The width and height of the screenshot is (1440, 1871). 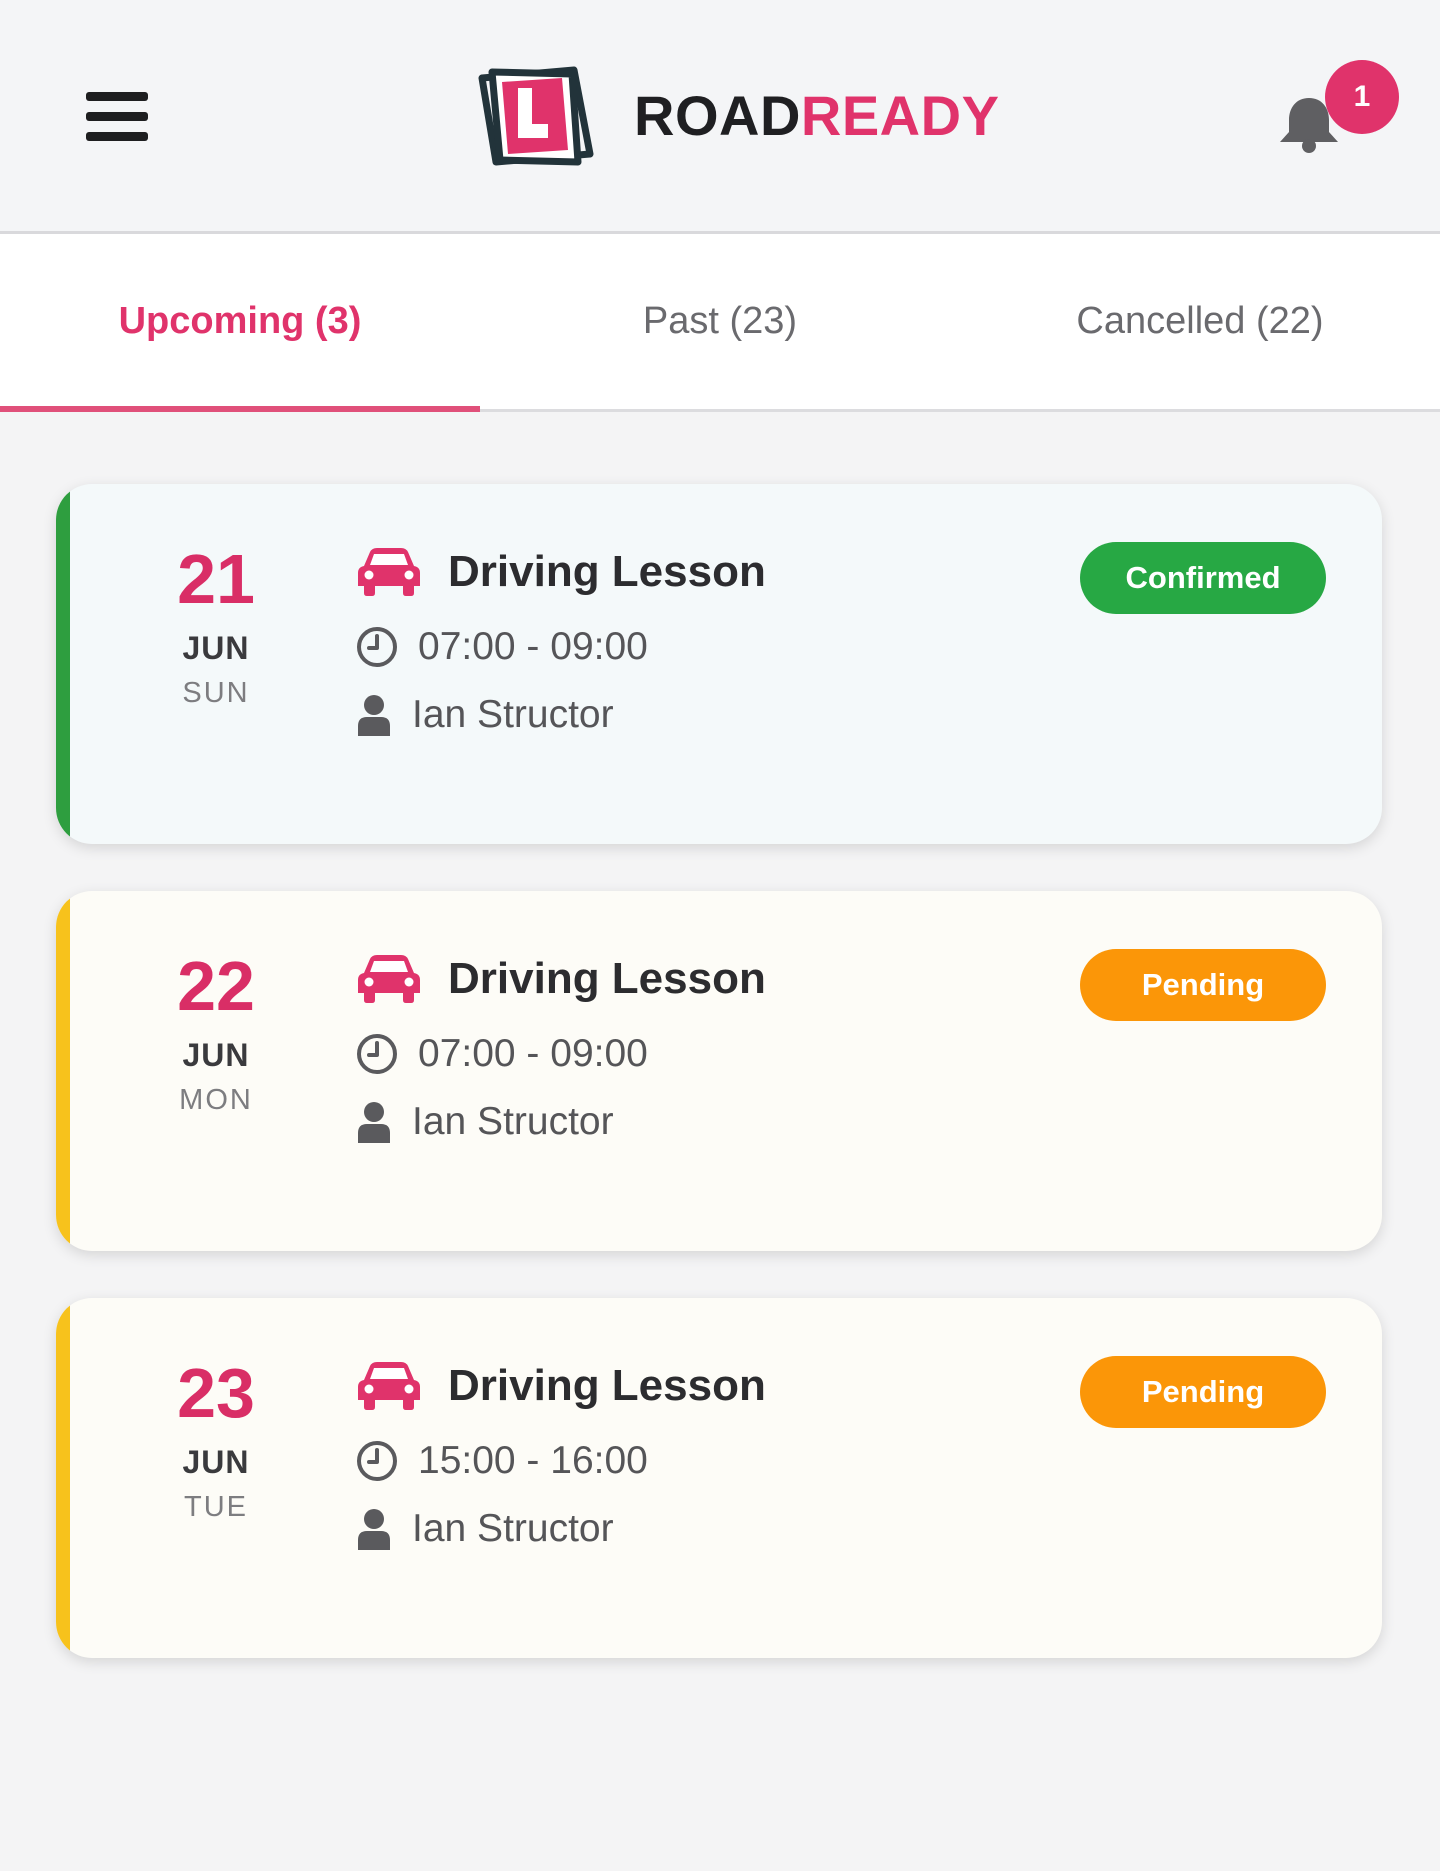 What do you see at coordinates (216, 1034) in the screenshot?
I see `lesson-date: 22 JUN MON` at bounding box center [216, 1034].